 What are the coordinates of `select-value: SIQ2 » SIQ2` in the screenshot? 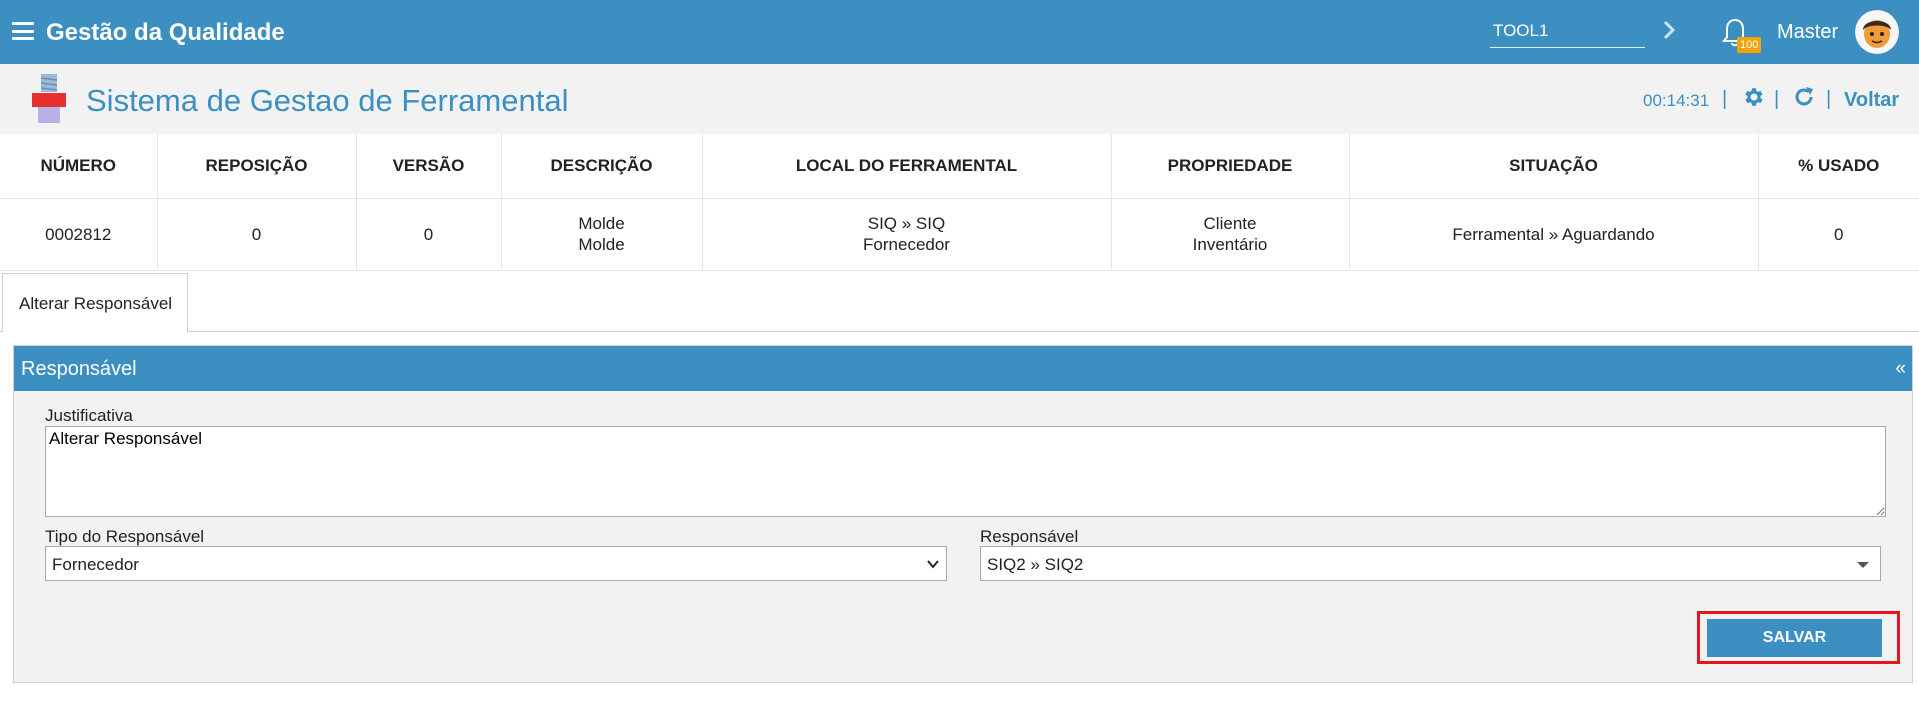 It's located at (1035, 564).